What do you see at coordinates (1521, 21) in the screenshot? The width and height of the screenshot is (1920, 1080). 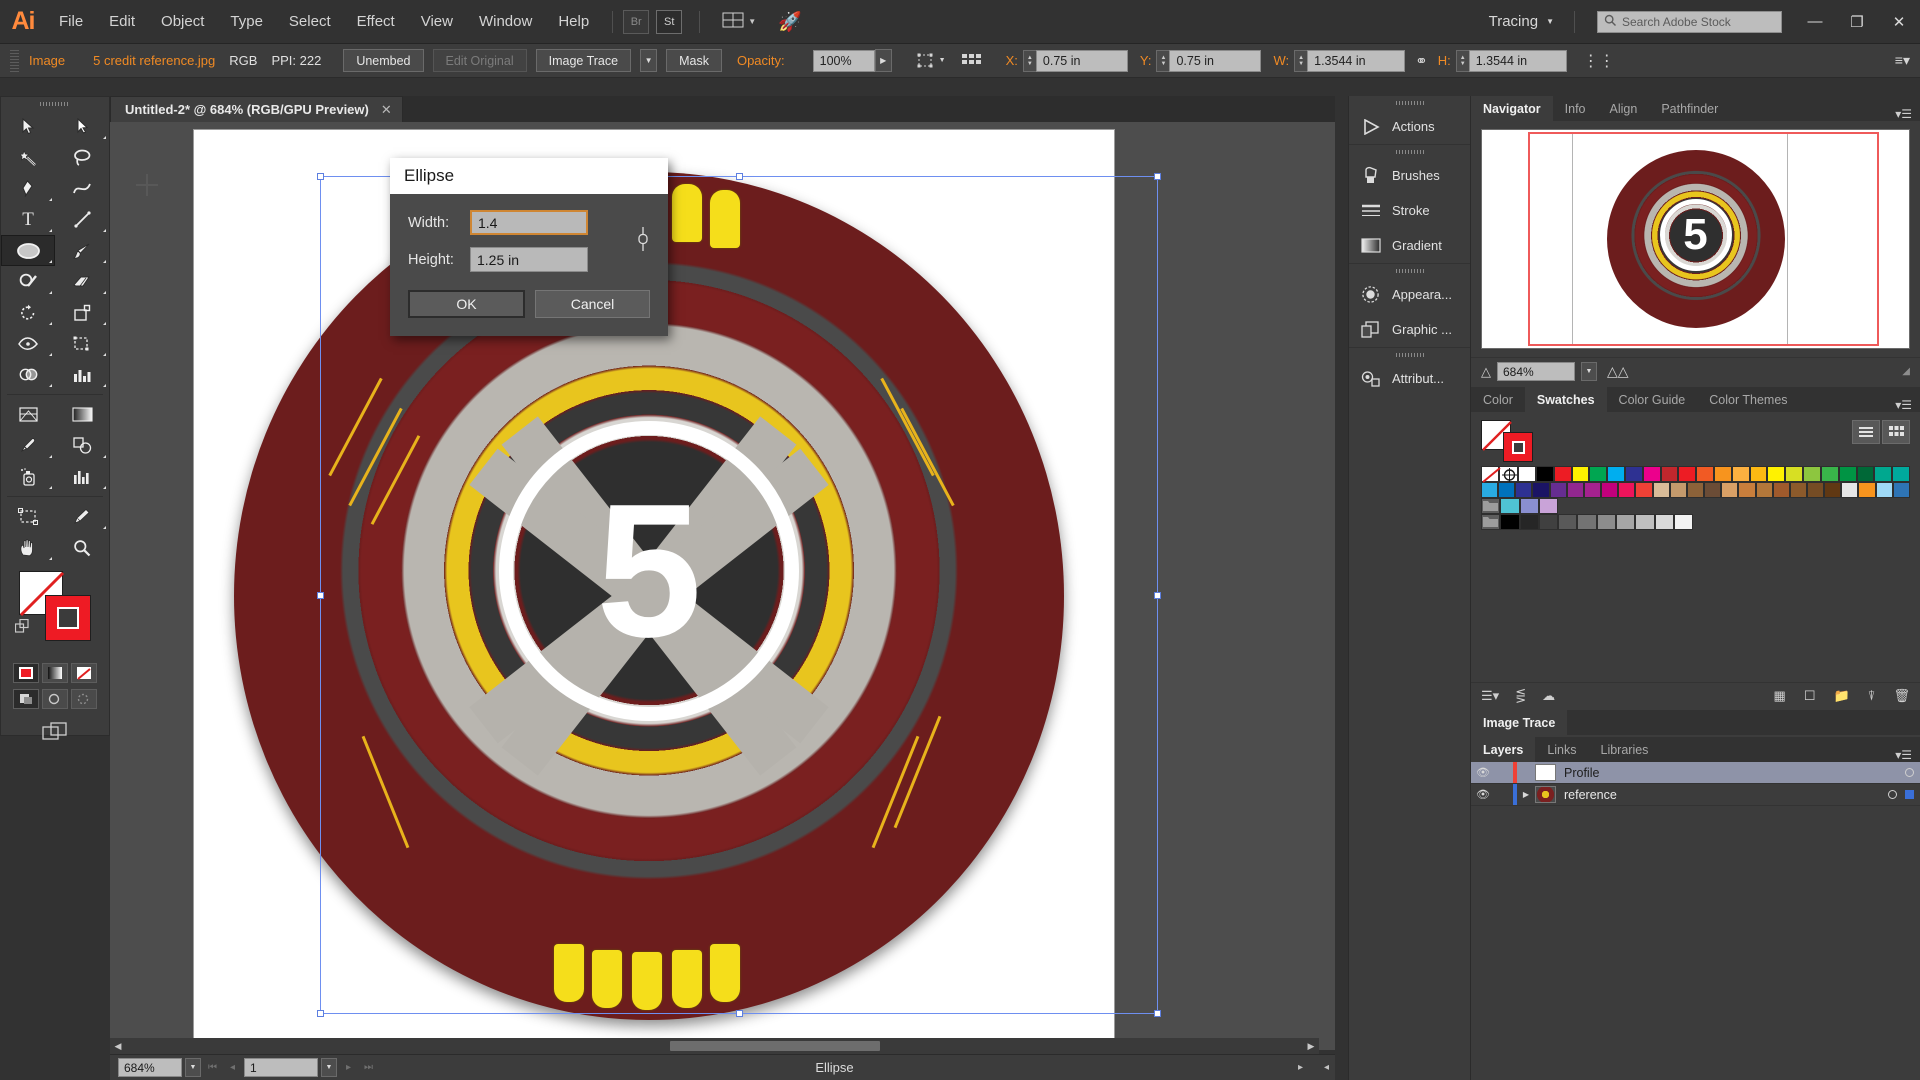 I see `workspace-switcher: Tracing ▼` at bounding box center [1521, 21].